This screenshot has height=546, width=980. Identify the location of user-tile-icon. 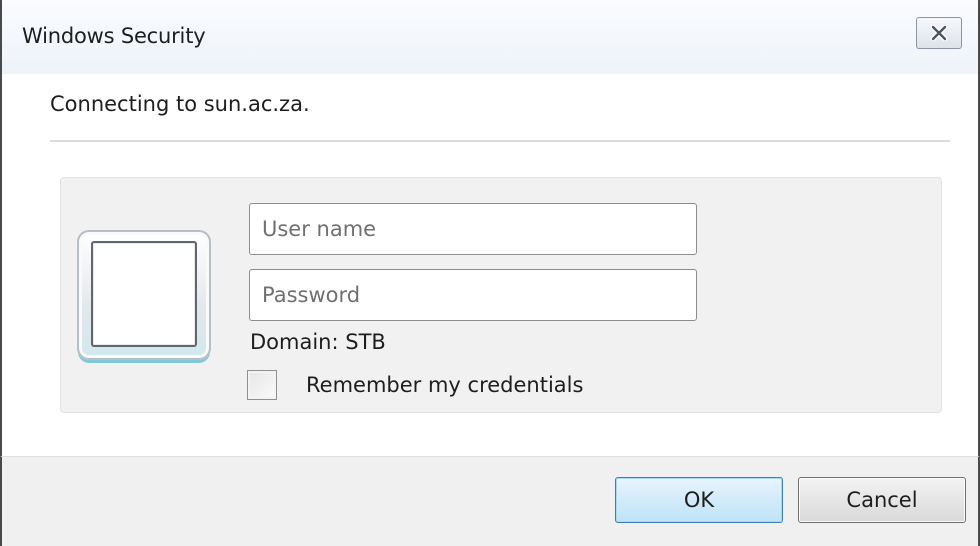
(144, 295).